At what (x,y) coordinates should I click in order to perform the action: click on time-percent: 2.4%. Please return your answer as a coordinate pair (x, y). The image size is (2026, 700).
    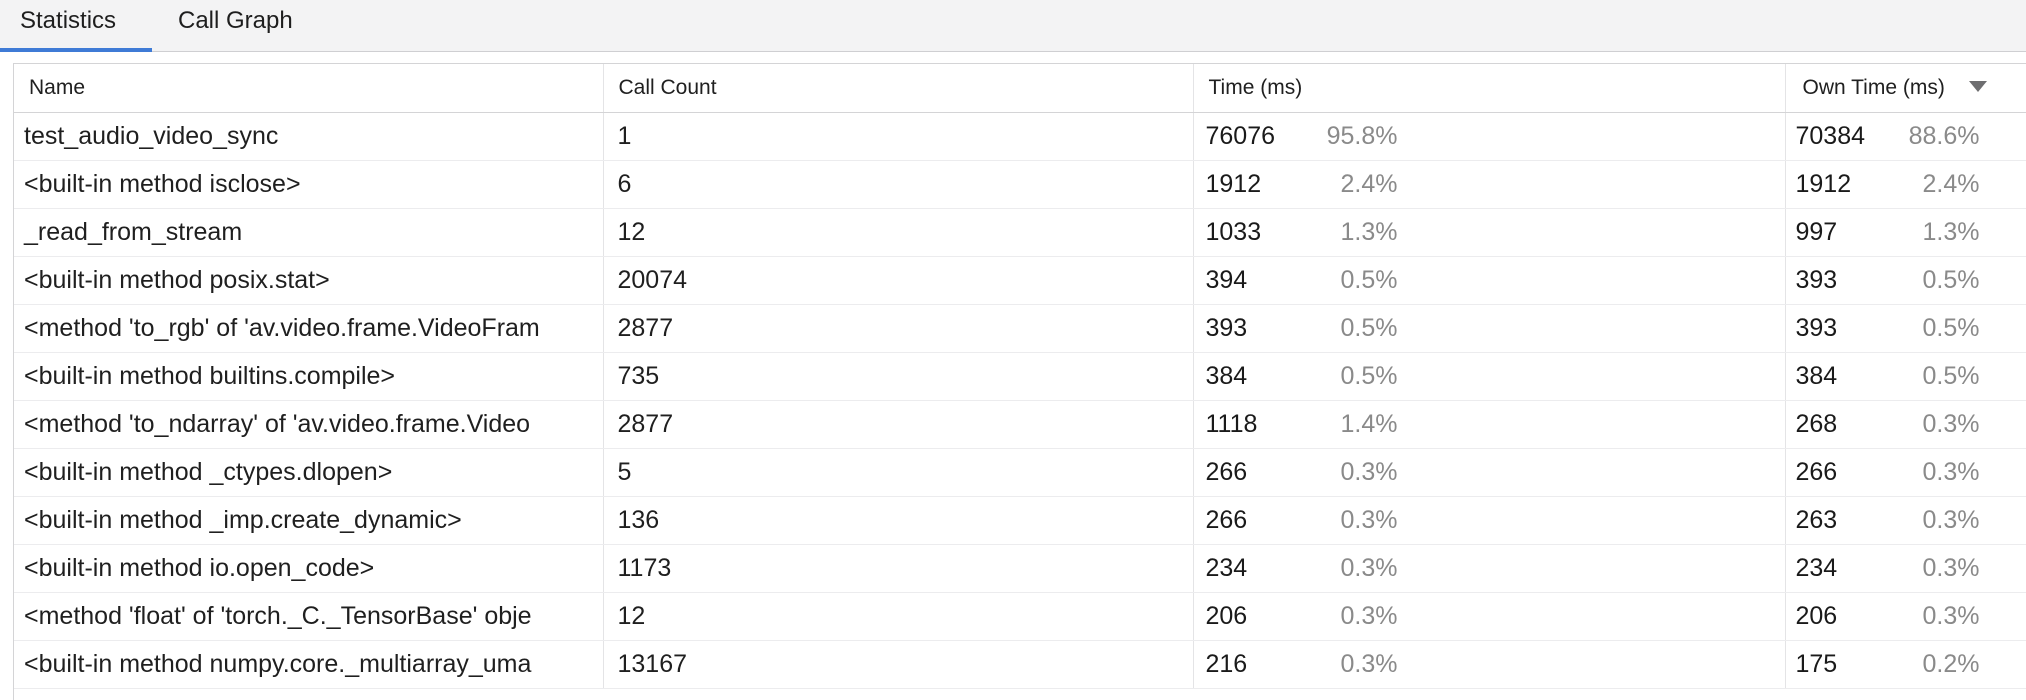
    Looking at the image, I should click on (1369, 183).